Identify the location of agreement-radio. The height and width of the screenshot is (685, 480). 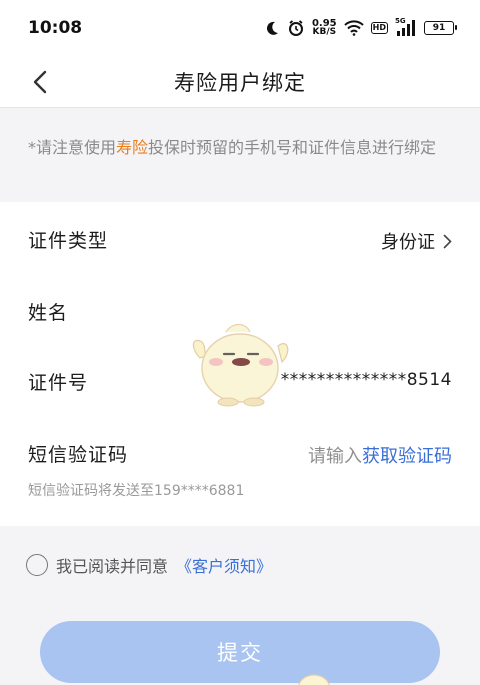
(37, 565).